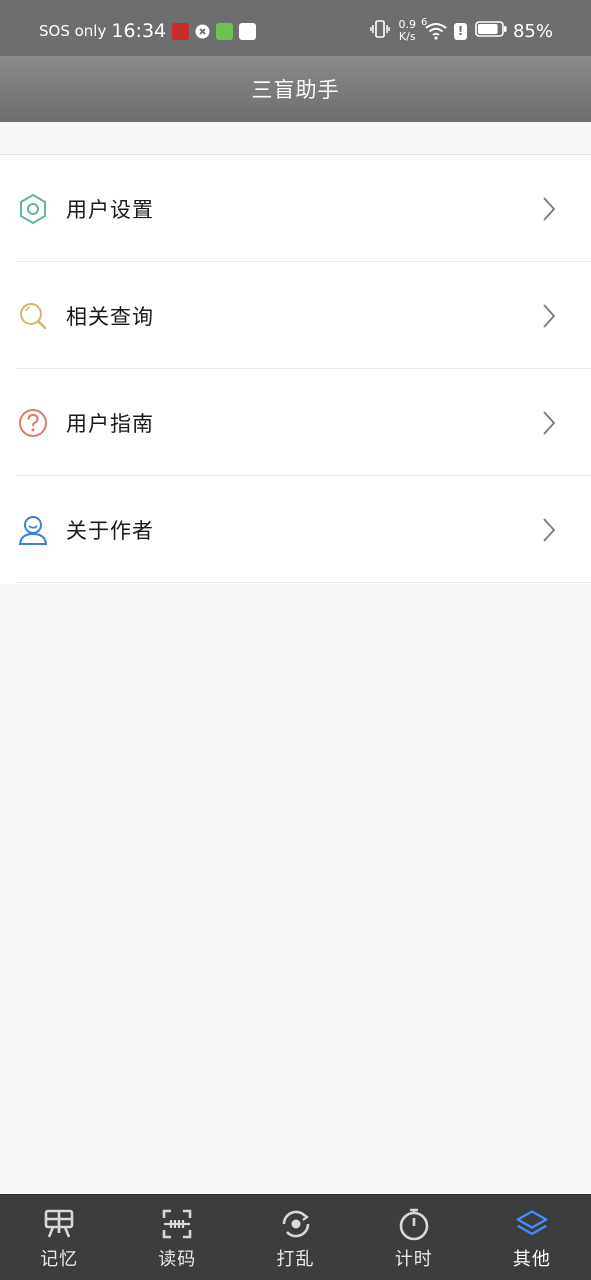 The width and height of the screenshot is (591, 1280). Describe the element at coordinates (413, 1259) in the screenshot. I see `nav-label: 计时` at that location.